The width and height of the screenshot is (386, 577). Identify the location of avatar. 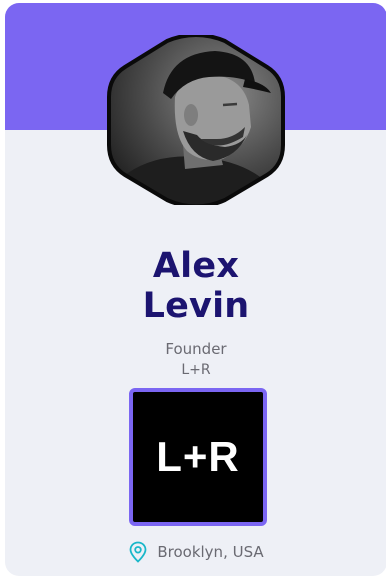
(196, 120).